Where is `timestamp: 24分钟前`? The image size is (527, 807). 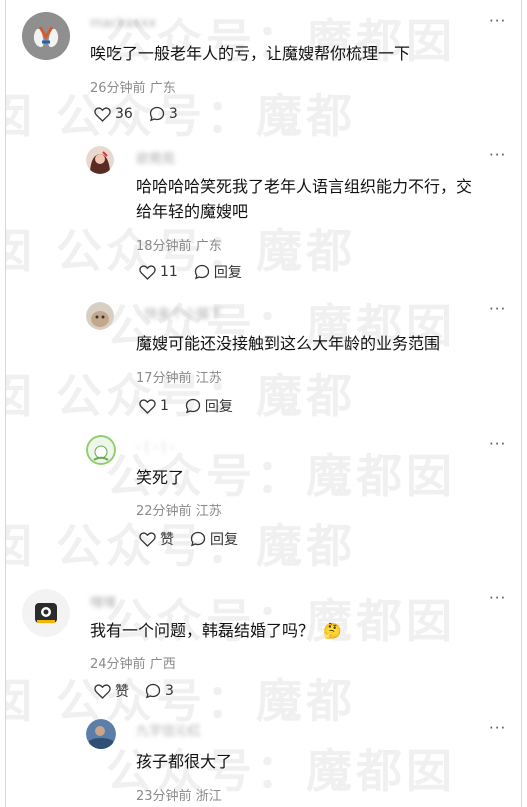 timestamp: 24分钟前 is located at coordinates (118, 664).